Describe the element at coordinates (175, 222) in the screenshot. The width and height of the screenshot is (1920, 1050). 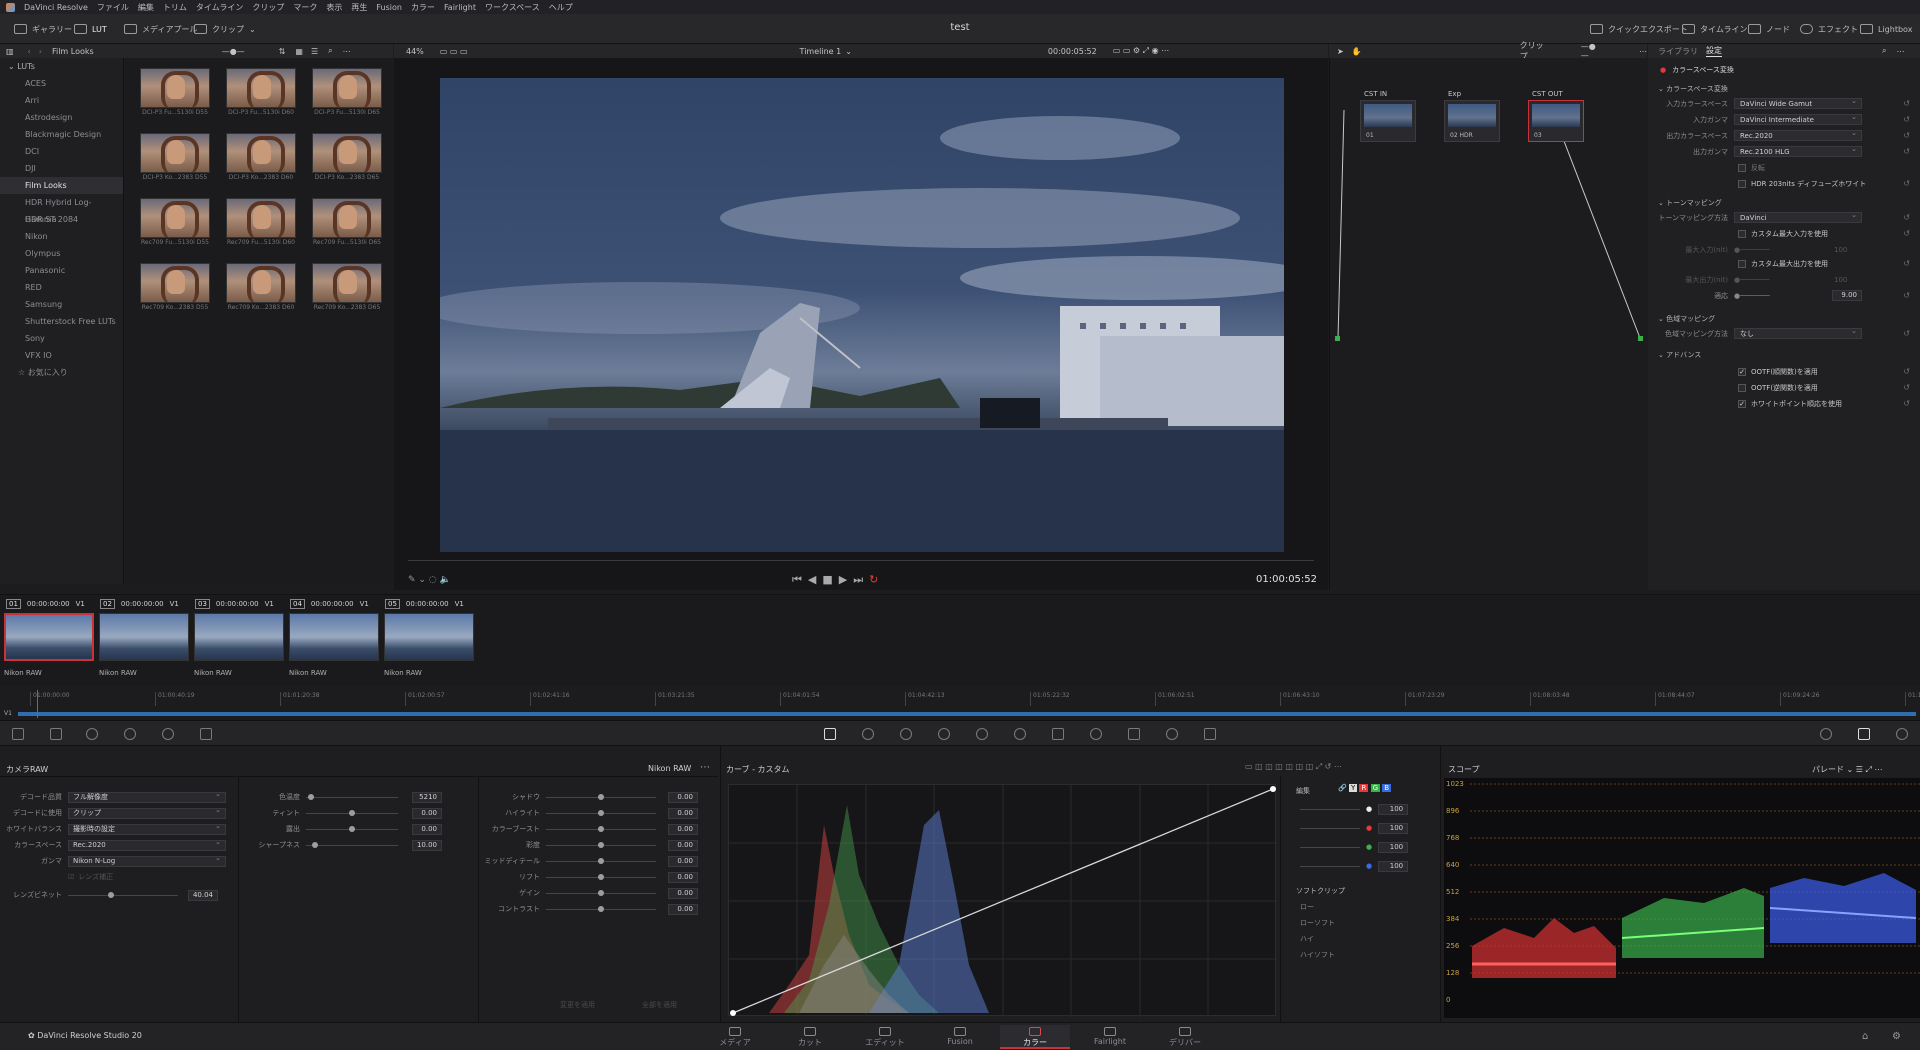
I see `lut-thumbnail: Rec709 Fu...5130i D55` at that location.